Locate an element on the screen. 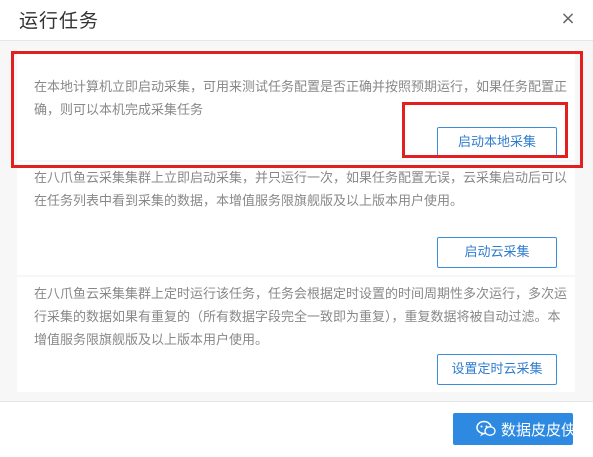  watermark-text: 数据皮皮侠 is located at coordinates (539, 429).